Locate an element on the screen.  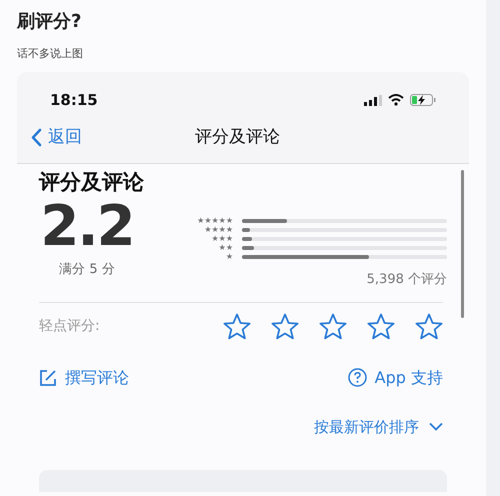
rating-stars is located at coordinates (333, 326).